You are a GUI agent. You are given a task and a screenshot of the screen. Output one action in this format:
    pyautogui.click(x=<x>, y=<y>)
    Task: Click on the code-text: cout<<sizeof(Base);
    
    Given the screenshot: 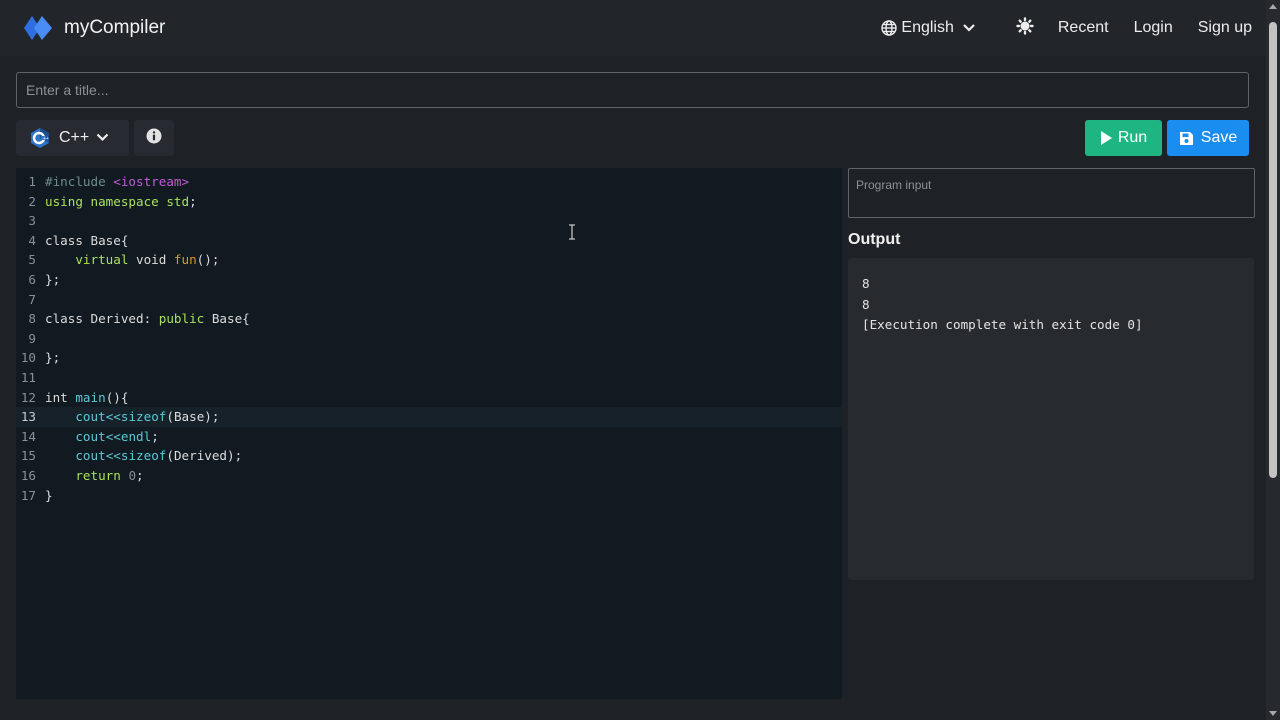 What is the action you would take?
    pyautogui.click(x=147, y=417)
    